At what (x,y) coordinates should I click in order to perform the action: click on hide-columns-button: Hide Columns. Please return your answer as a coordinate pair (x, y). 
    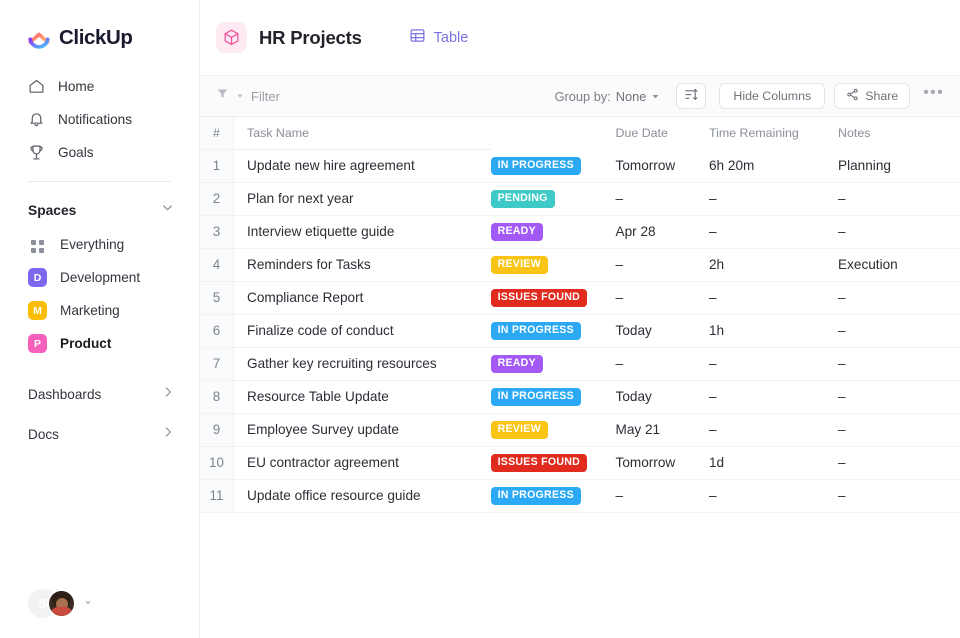
    Looking at the image, I should click on (772, 96).